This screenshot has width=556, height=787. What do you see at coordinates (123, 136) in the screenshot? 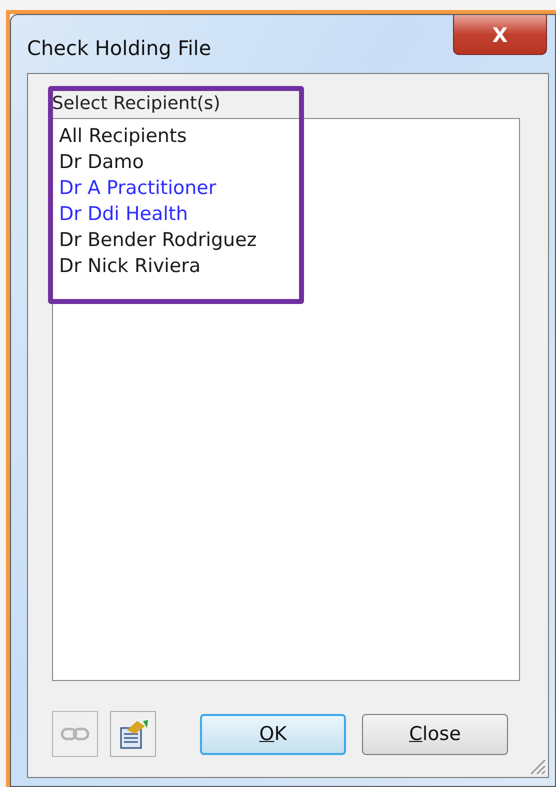
I see `recipient-item: All Recipients` at bounding box center [123, 136].